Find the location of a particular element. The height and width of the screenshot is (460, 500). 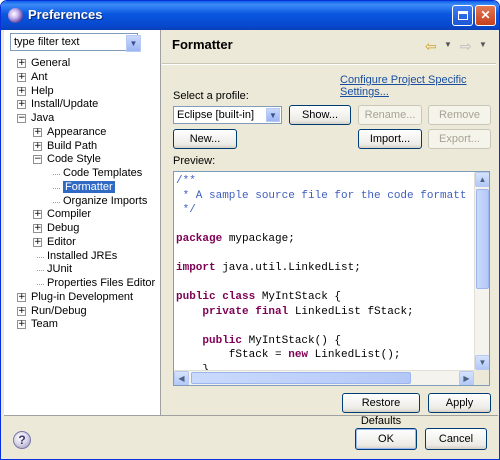

code-line: import java.util.LinkedList; is located at coordinates (326, 268).